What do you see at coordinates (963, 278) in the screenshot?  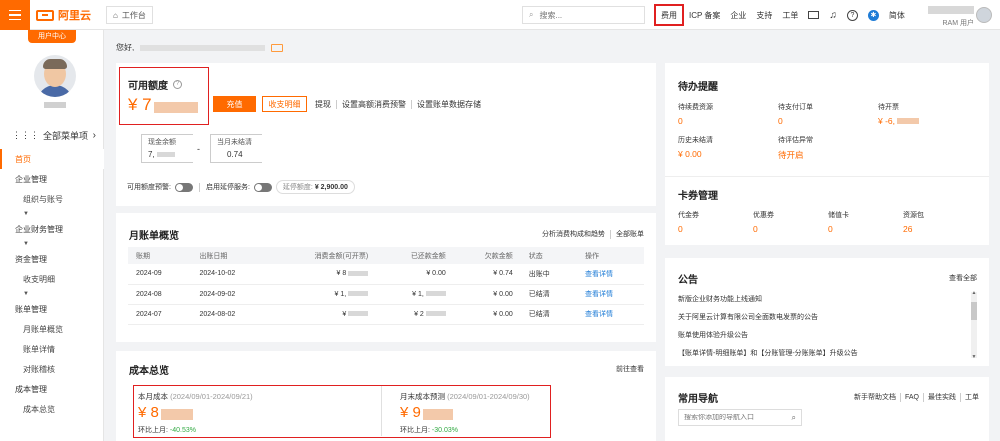 I see `notice-view-all: 查看全部` at bounding box center [963, 278].